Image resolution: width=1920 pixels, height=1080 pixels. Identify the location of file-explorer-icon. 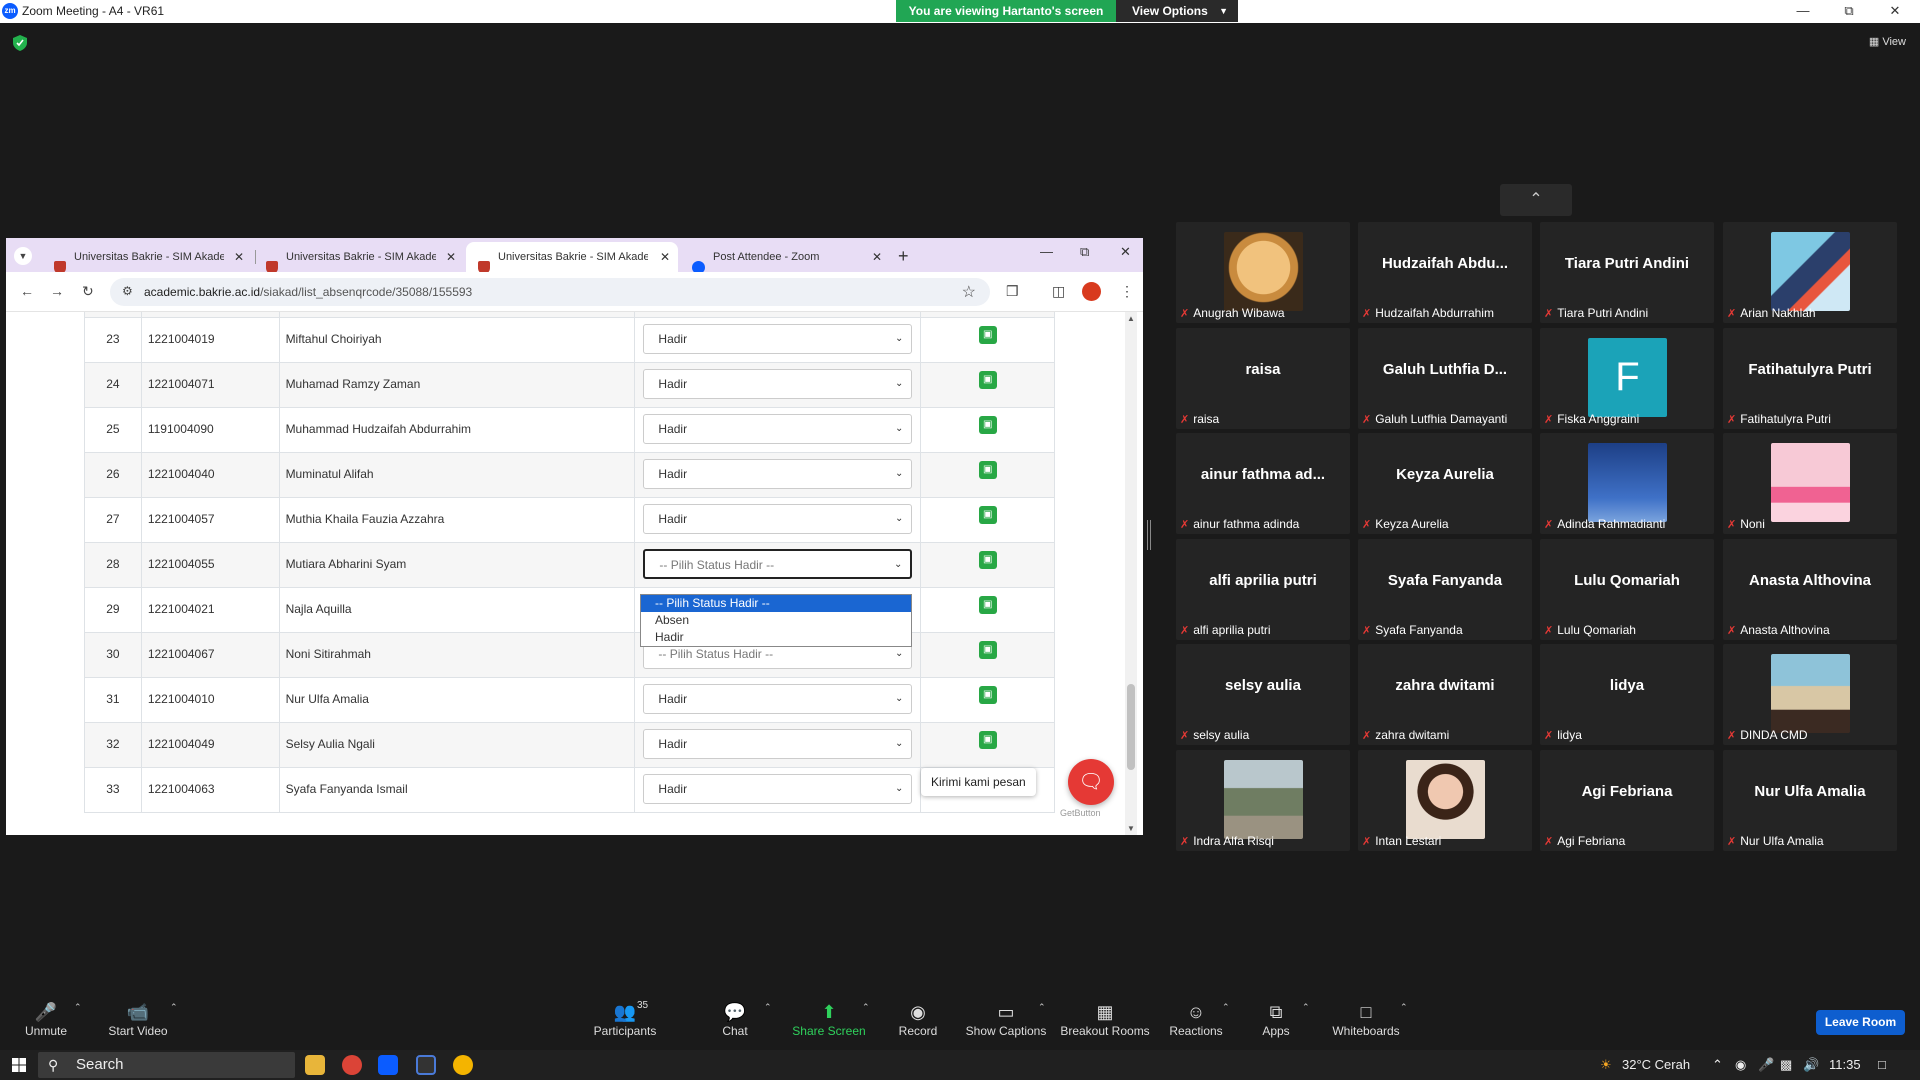
(315, 1065).